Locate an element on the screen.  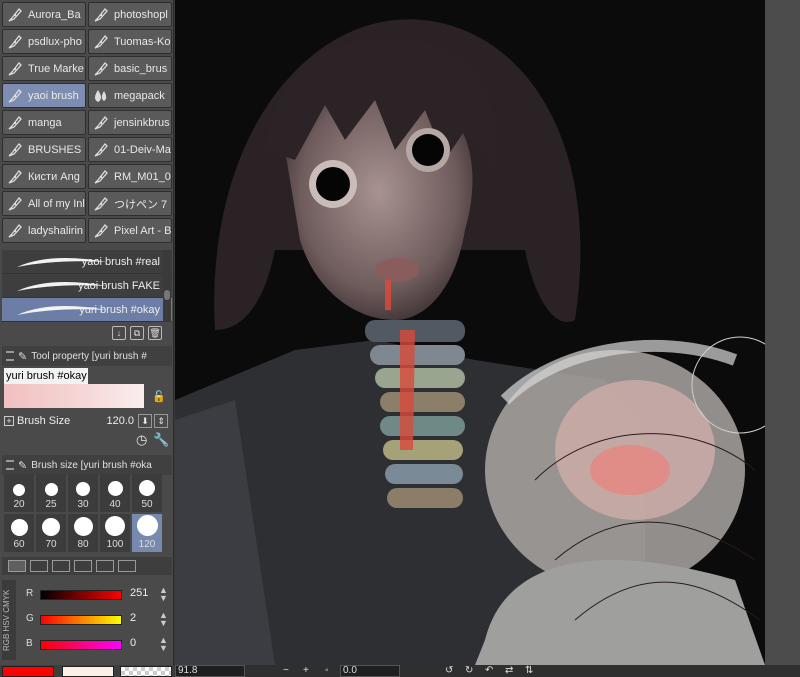
green-channel-slider: G 2 ▲ ▼ is located at coordinates (87, 620).